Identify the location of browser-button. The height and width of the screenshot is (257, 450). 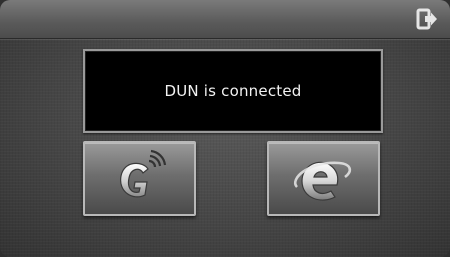
(323, 178).